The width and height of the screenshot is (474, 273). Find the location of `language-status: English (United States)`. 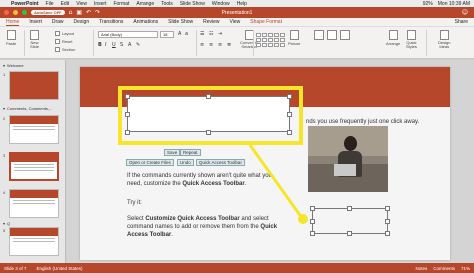

language-status: English (United States) is located at coordinates (60, 268).